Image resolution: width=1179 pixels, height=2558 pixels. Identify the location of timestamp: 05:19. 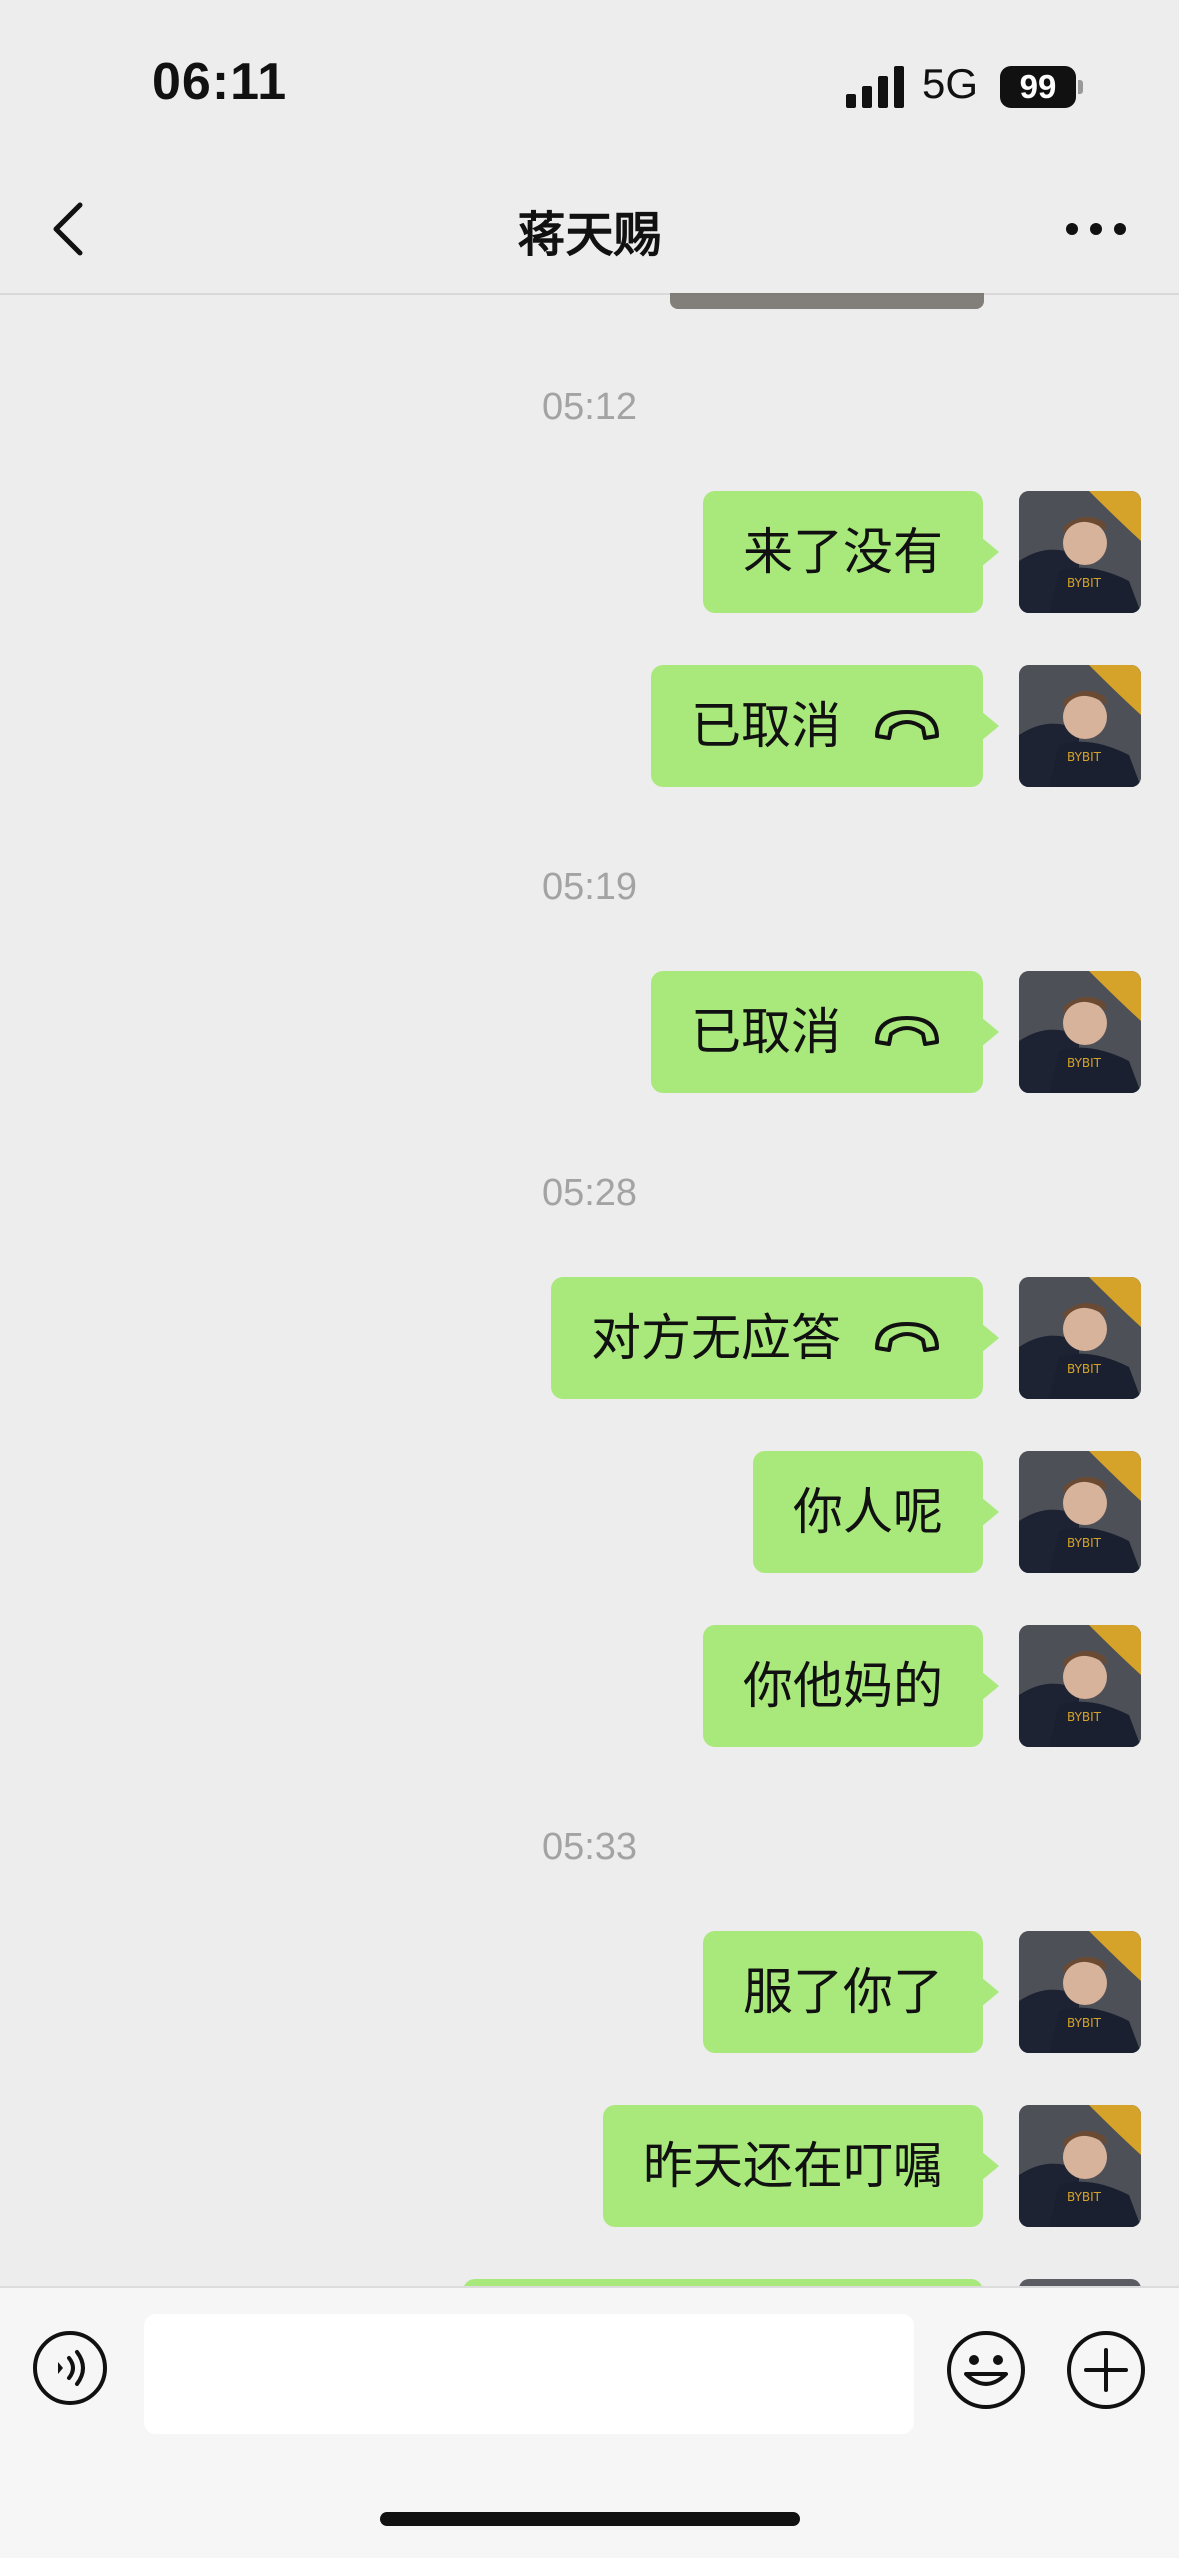
(589, 887).